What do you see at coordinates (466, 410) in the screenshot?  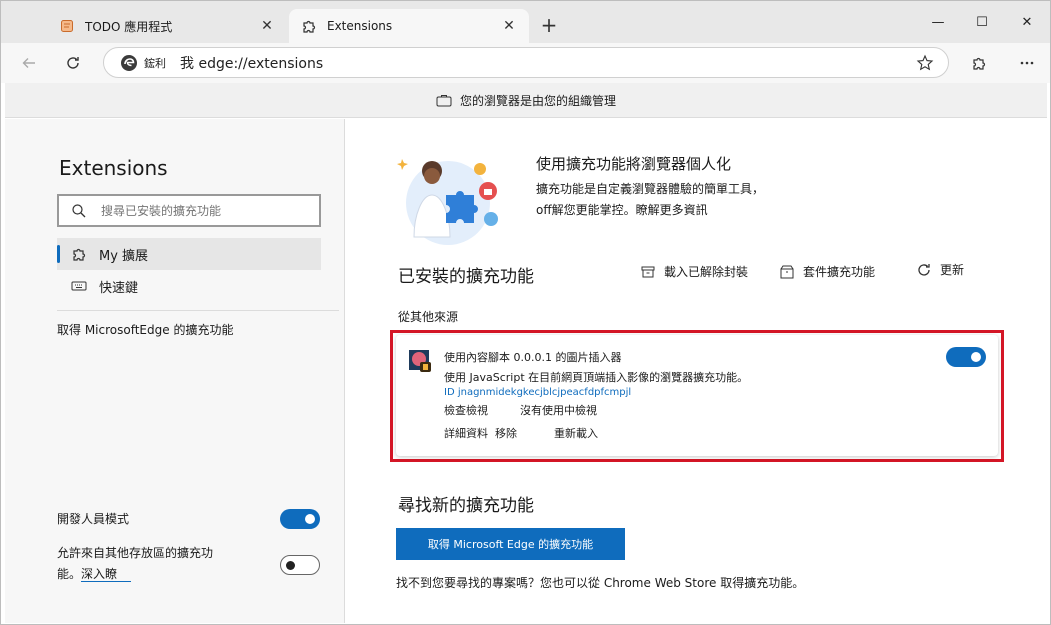 I see `inspect-views-label: 檢查檢視` at bounding box center [466, 410].